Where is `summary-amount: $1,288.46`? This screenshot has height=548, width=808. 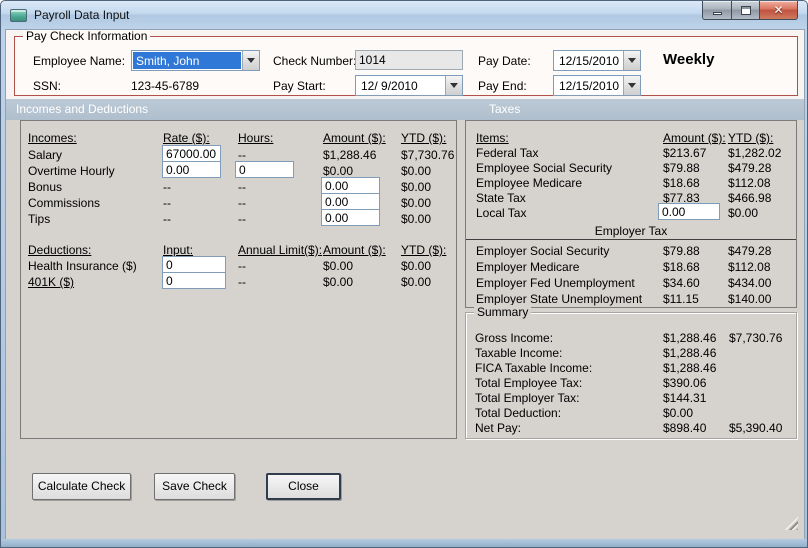
summary-amount: $1,288.46 is located at coordinates (690, 368).